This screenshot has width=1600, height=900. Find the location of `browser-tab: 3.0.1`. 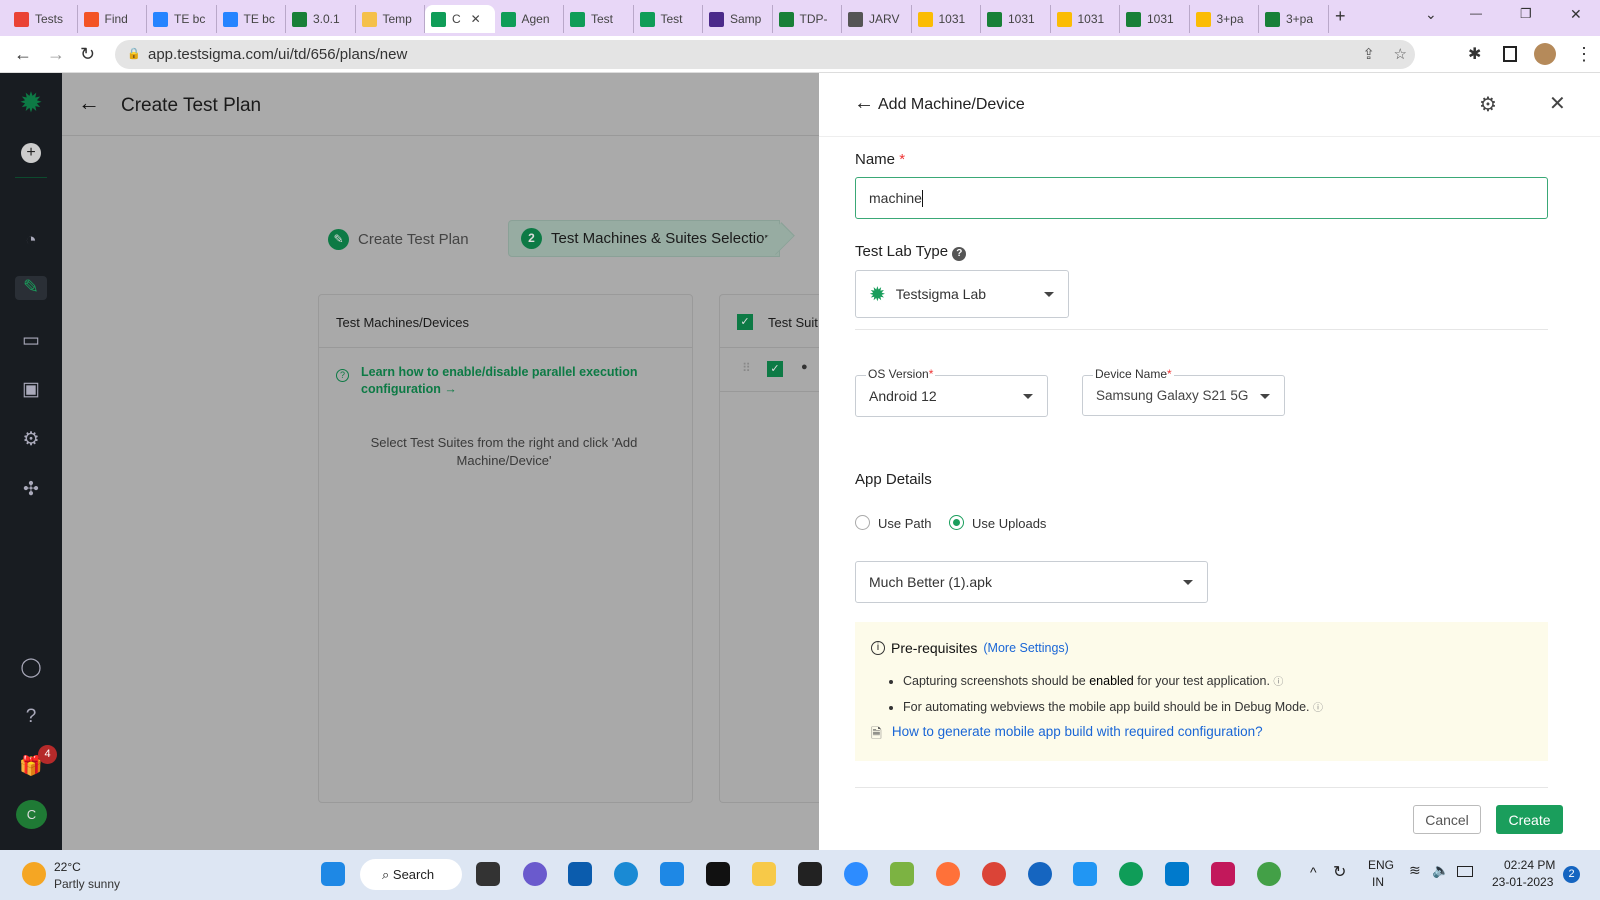

browser-tab: 3.0.1 is located at coordinates (321, 19).